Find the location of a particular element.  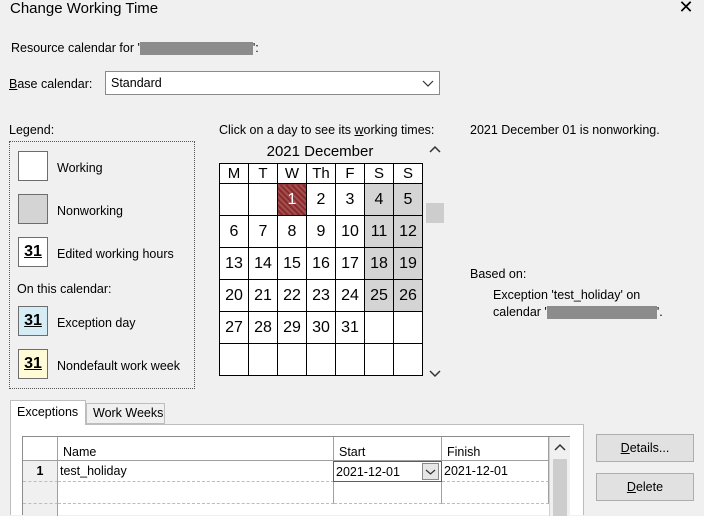

exception-start-cell: 2021-12-01 is located at coordinates (387, 471).